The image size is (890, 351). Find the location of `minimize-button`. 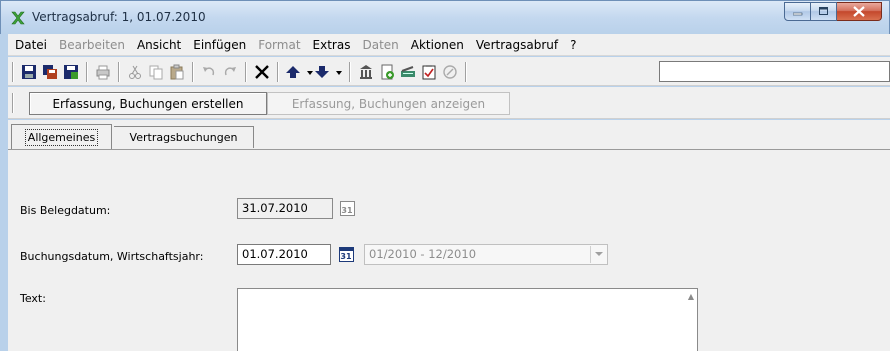

minimize-button is located at coordinates (797, 11).